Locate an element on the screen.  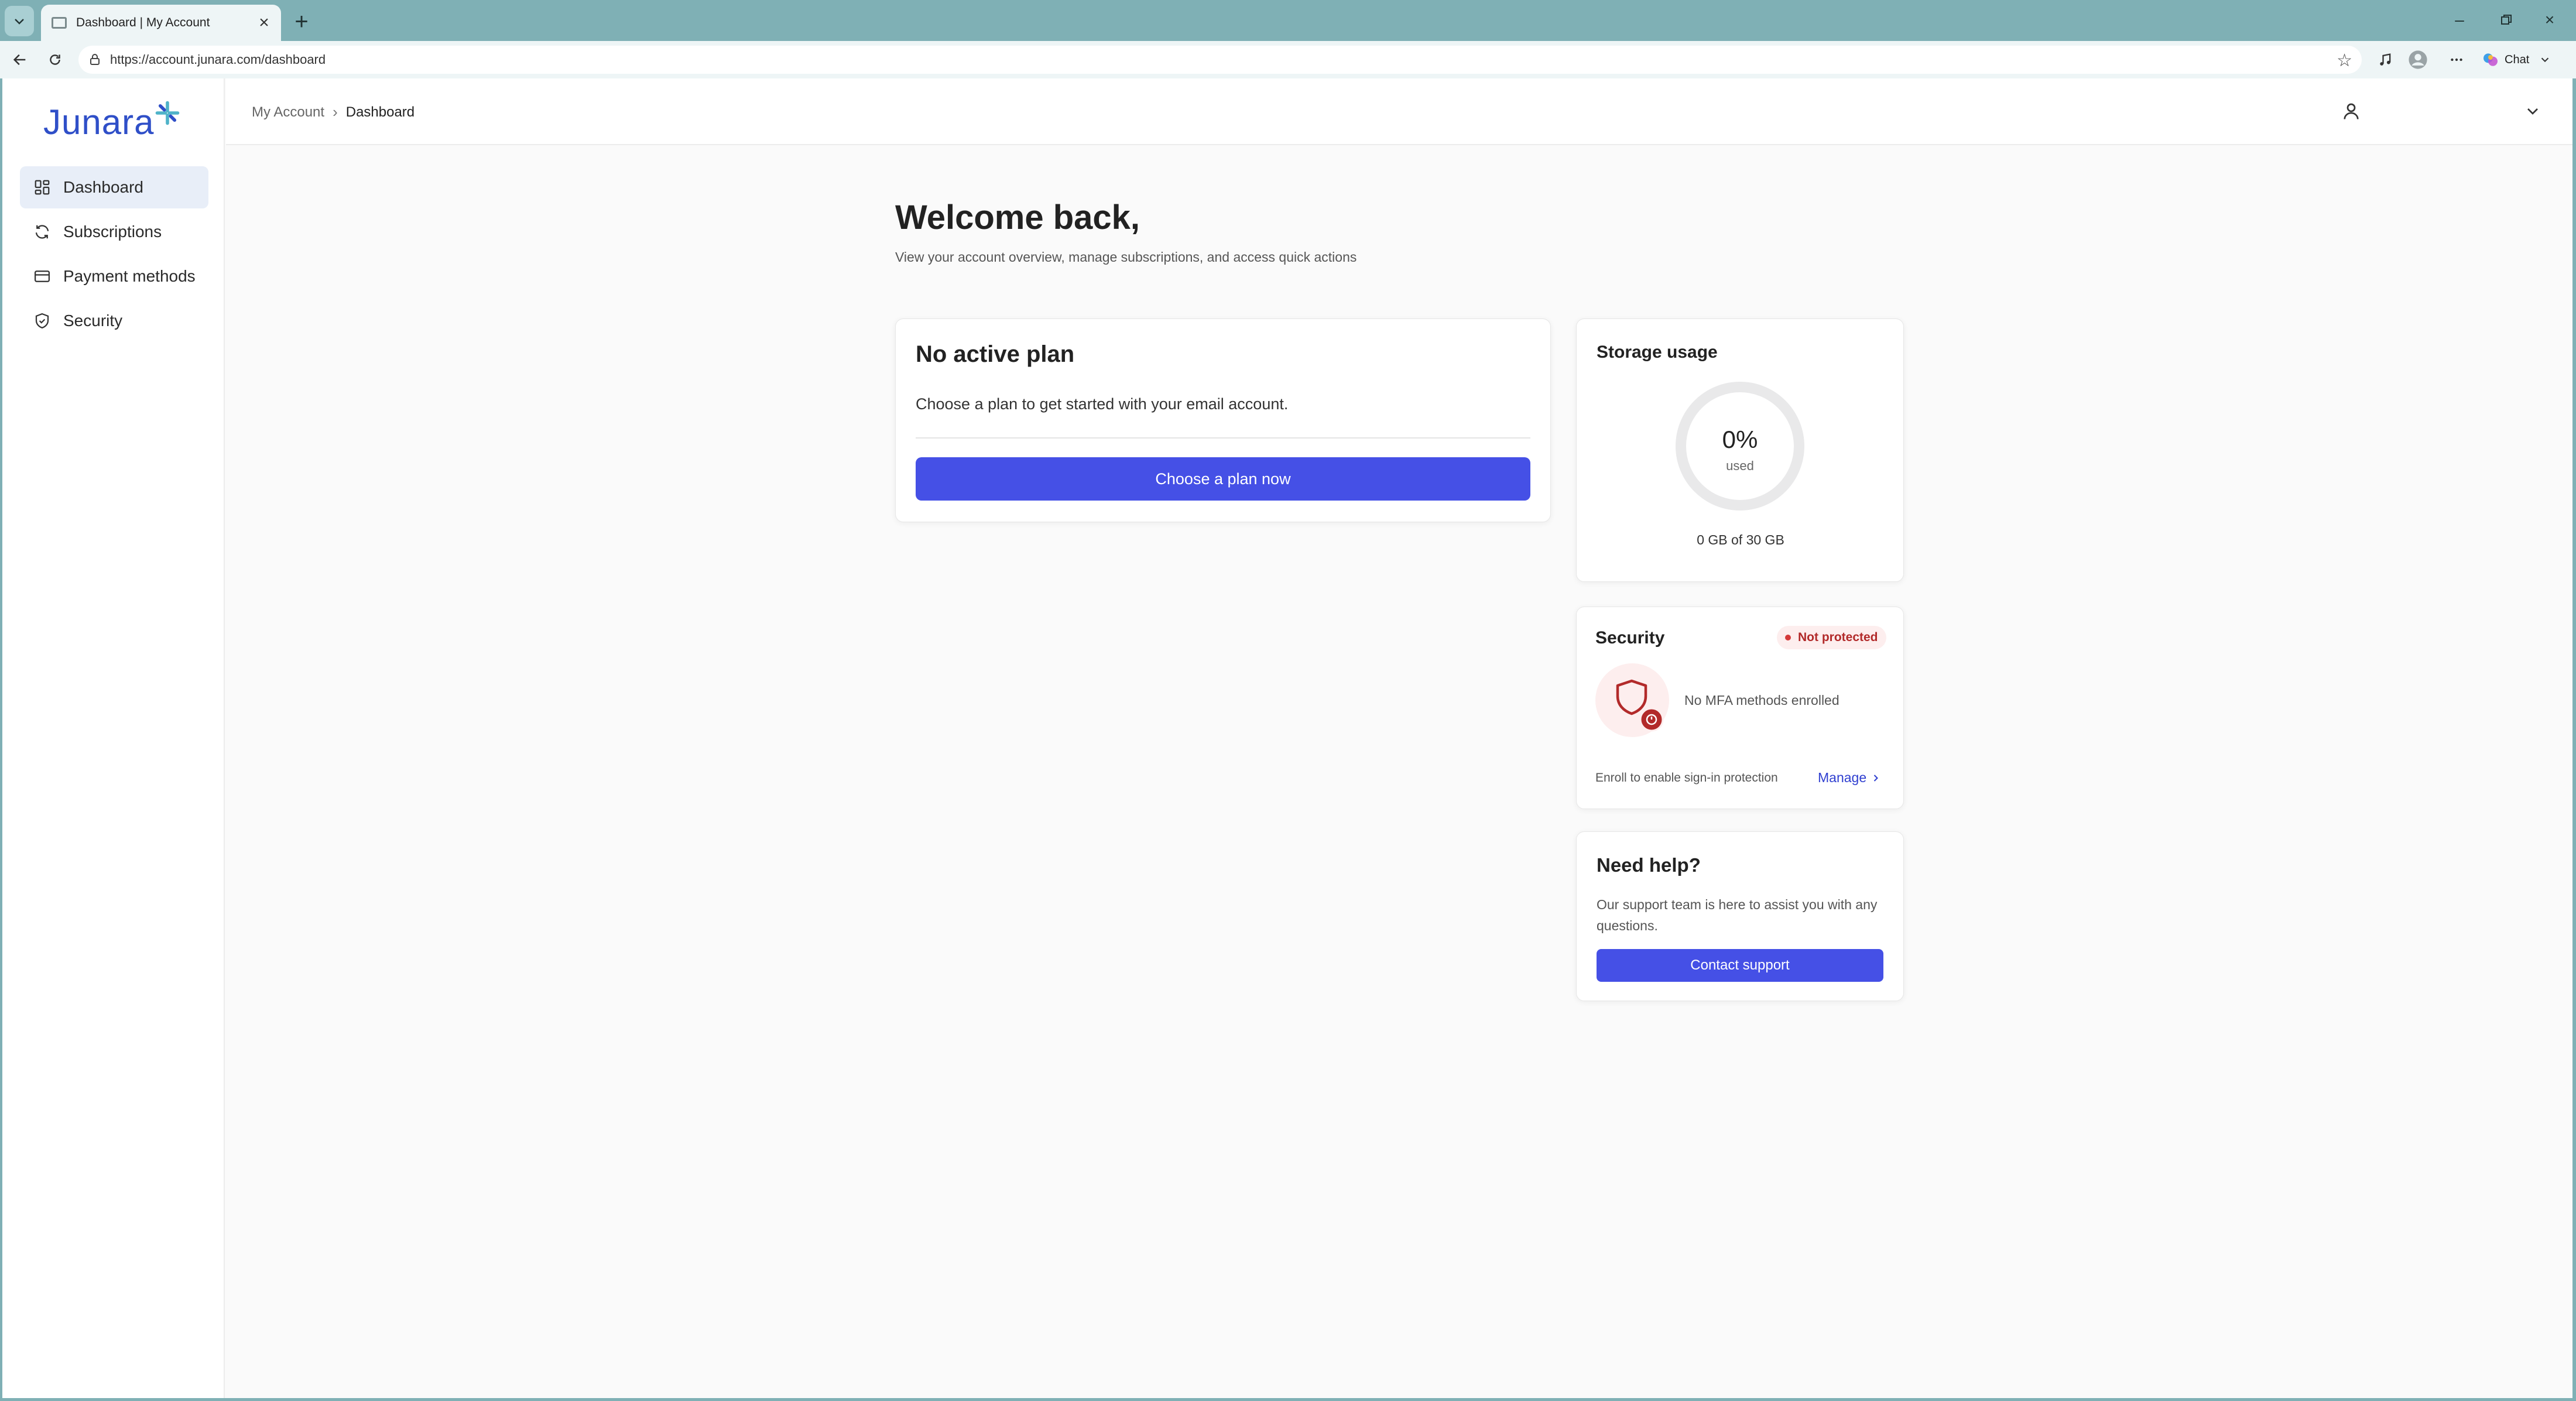
reload-icon is located at coordinates (55, 59).